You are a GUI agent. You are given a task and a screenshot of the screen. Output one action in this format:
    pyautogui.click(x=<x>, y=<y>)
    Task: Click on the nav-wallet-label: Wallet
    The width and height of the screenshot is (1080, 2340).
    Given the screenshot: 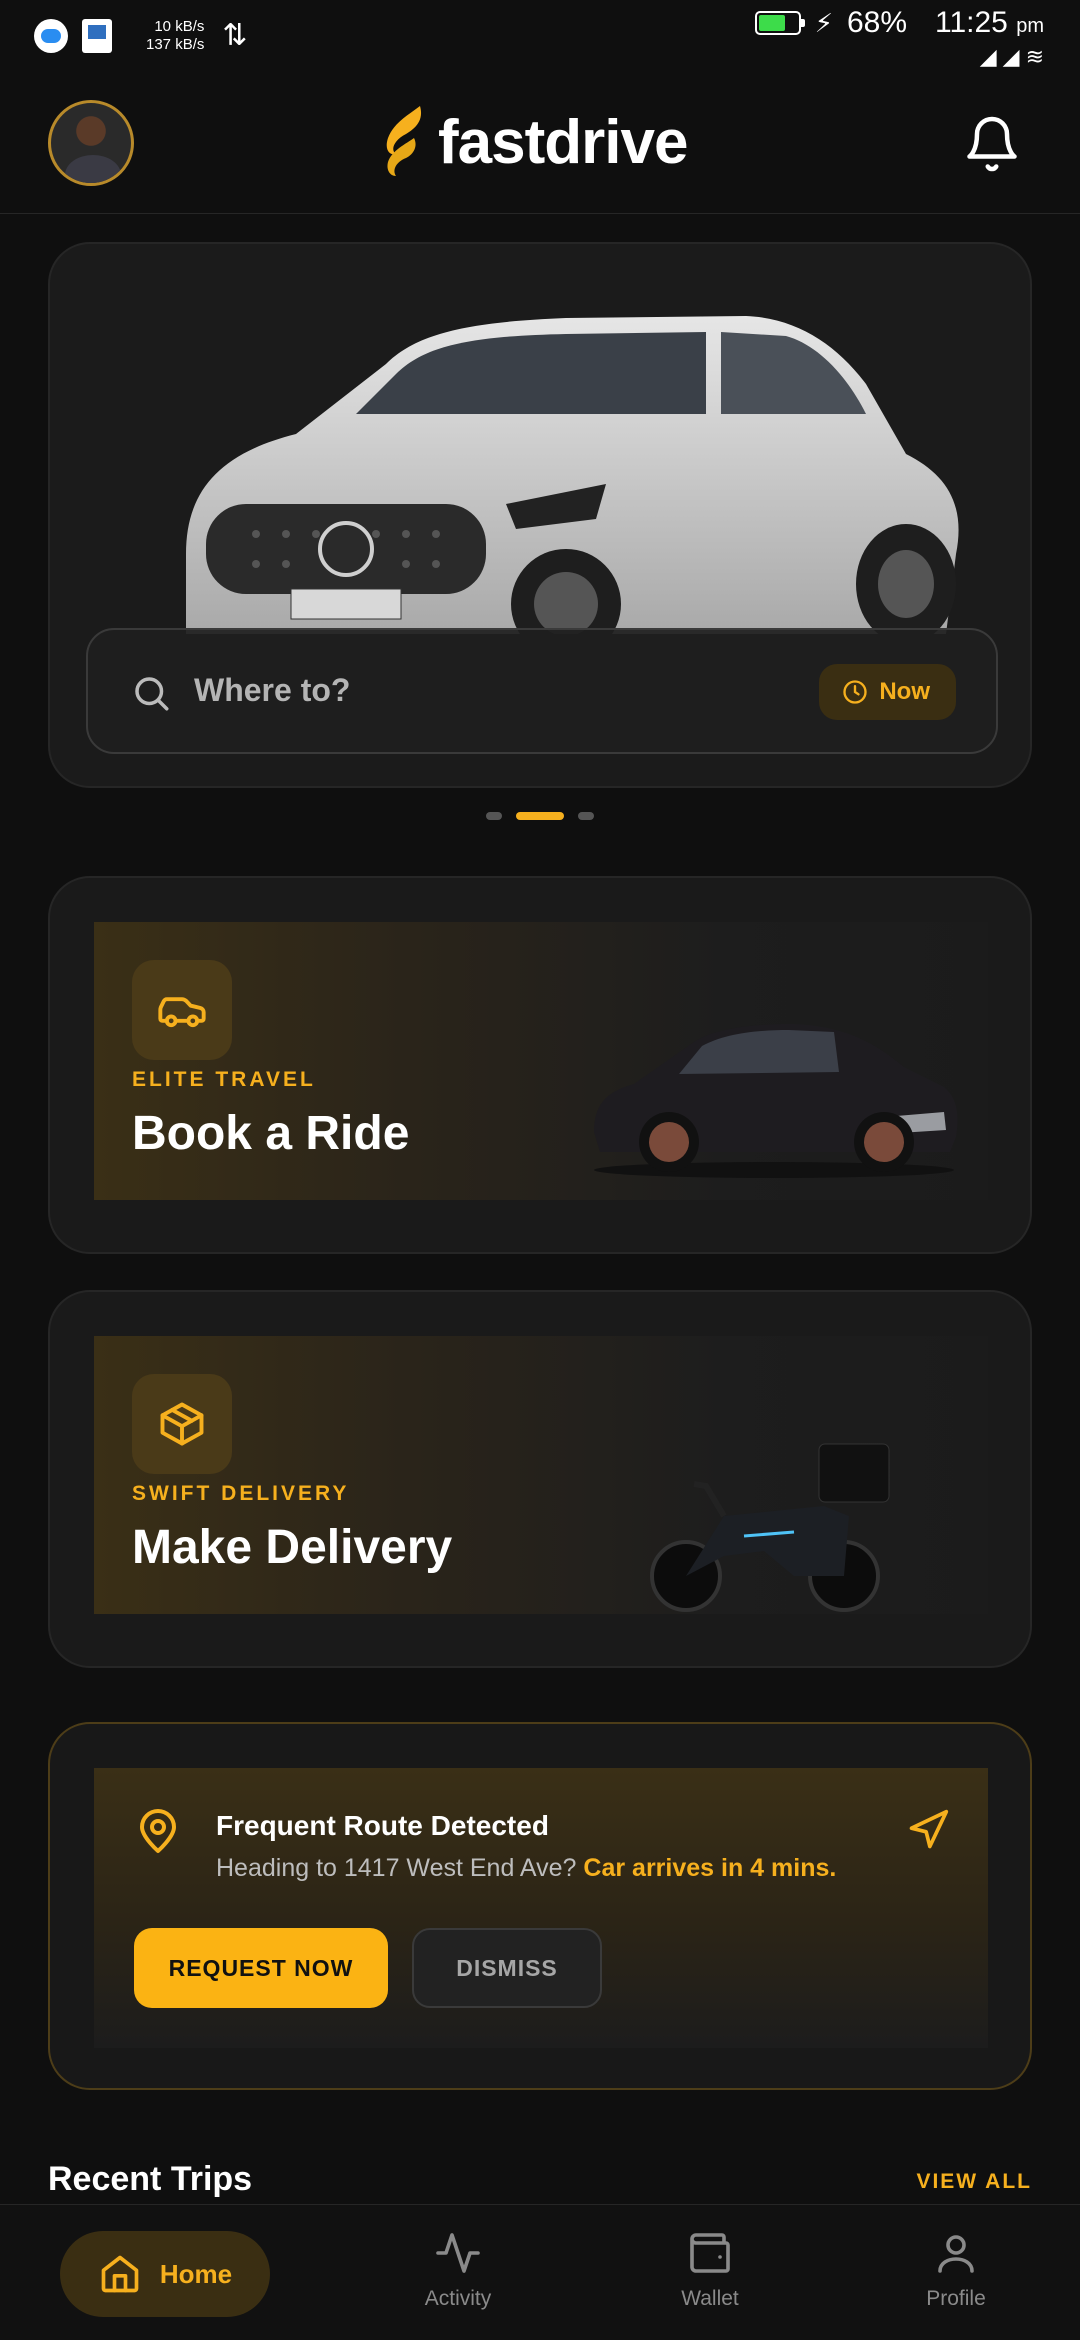 What is the action you would take?
    pyautogui.click(x=710, y=2298)
    